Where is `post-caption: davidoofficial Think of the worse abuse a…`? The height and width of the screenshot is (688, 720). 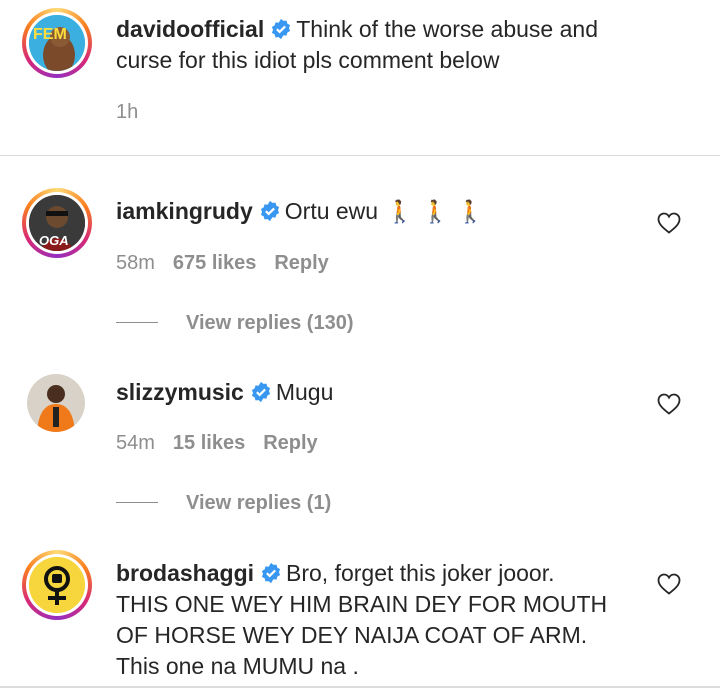 post-caption: davidoofficial Think of the worse abuse a… is located at coordinates (357, 45).